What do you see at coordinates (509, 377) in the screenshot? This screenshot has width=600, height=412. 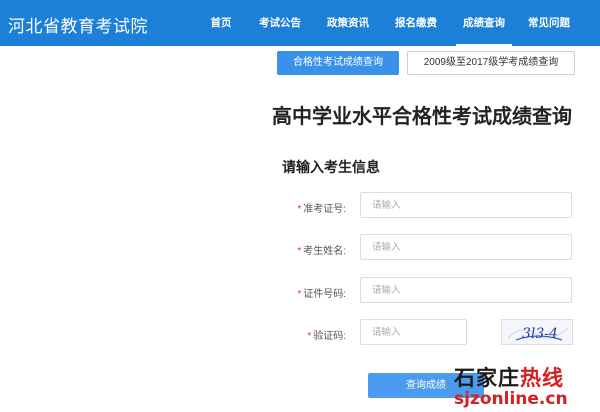 I see `watermark-line-1: 石家庄热线` at bounding box center [509, 377].